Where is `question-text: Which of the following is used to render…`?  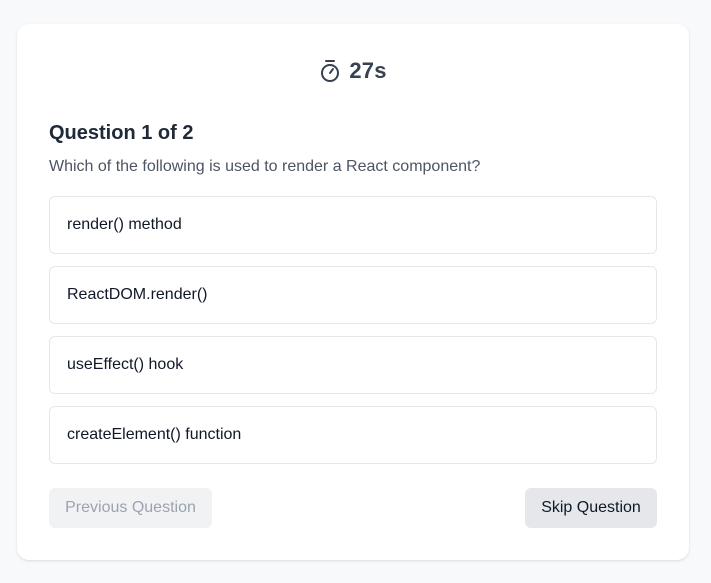
question-text: Which of the following is used to render… is located at coordinates (265, 166).